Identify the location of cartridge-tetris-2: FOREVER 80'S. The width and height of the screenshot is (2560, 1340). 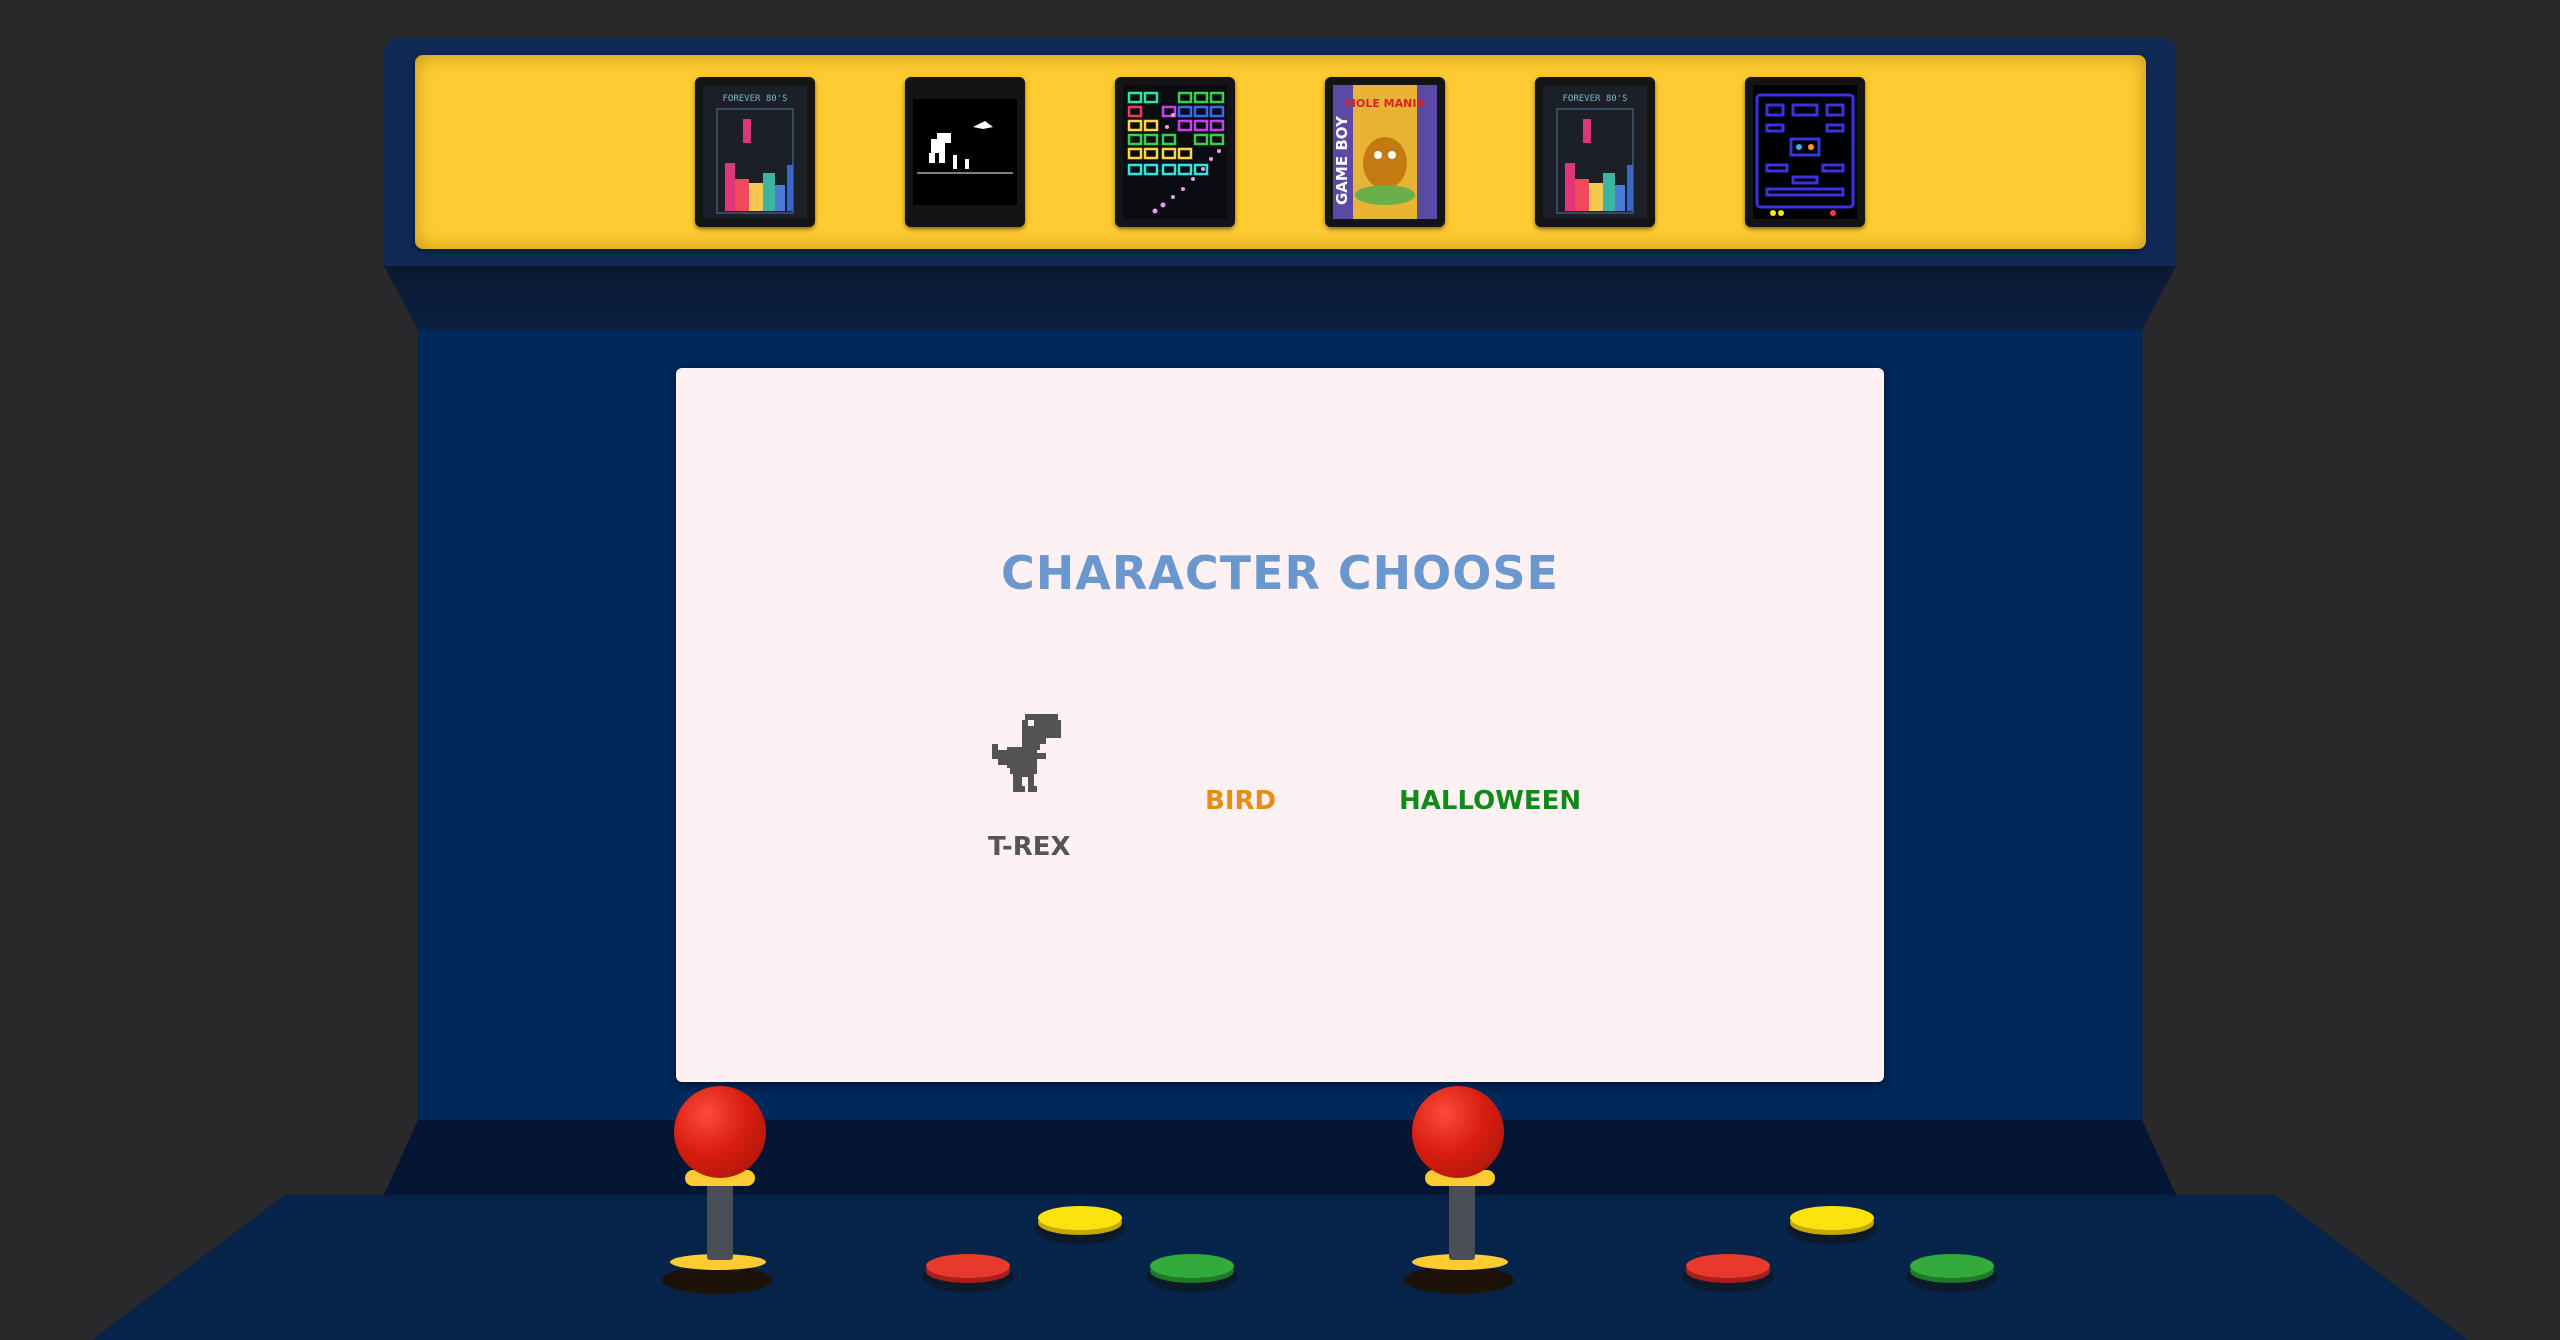
(1595, 152).